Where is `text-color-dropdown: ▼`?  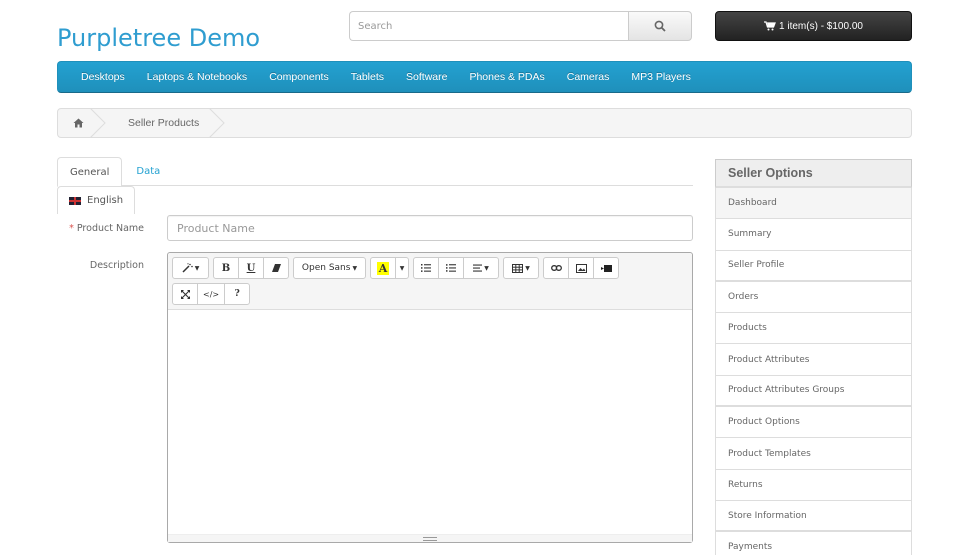
text-color-dropdown: ▼ is located at coordinates (402, 268).